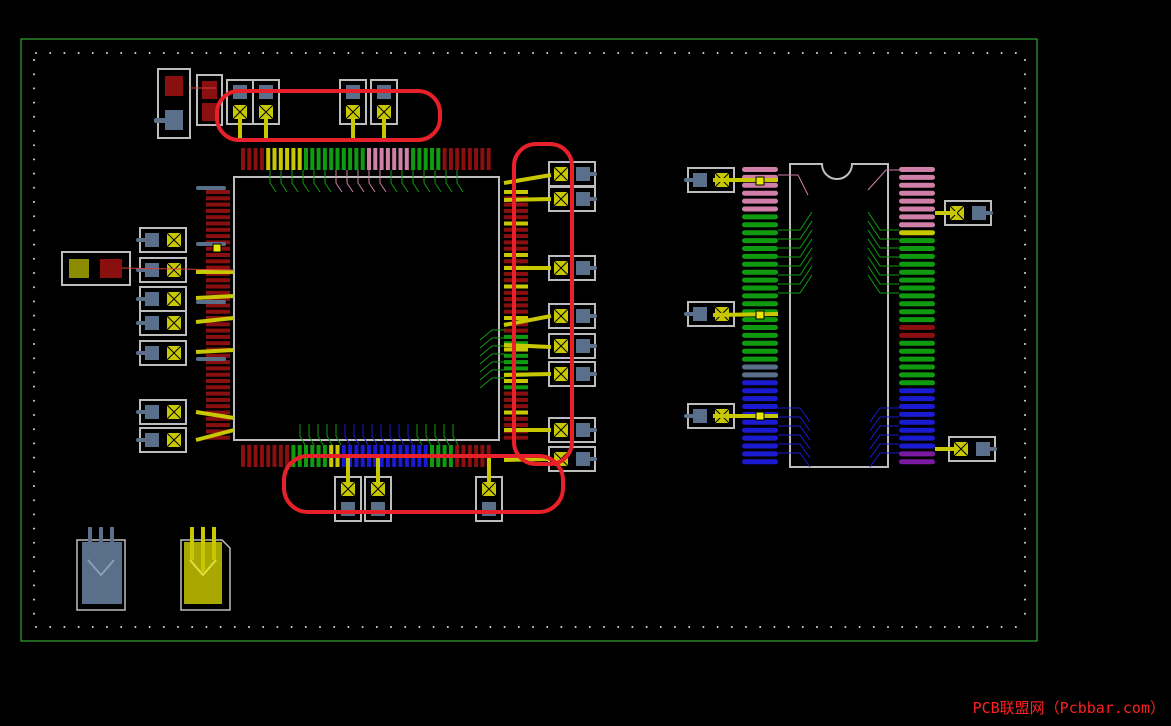 Image resolution: width=1171 pixels, height=726 pixels. What do you see at coordinates (362, 307) in the screenshot?
I see `qfp-chip` at bounding box center [362, 307].